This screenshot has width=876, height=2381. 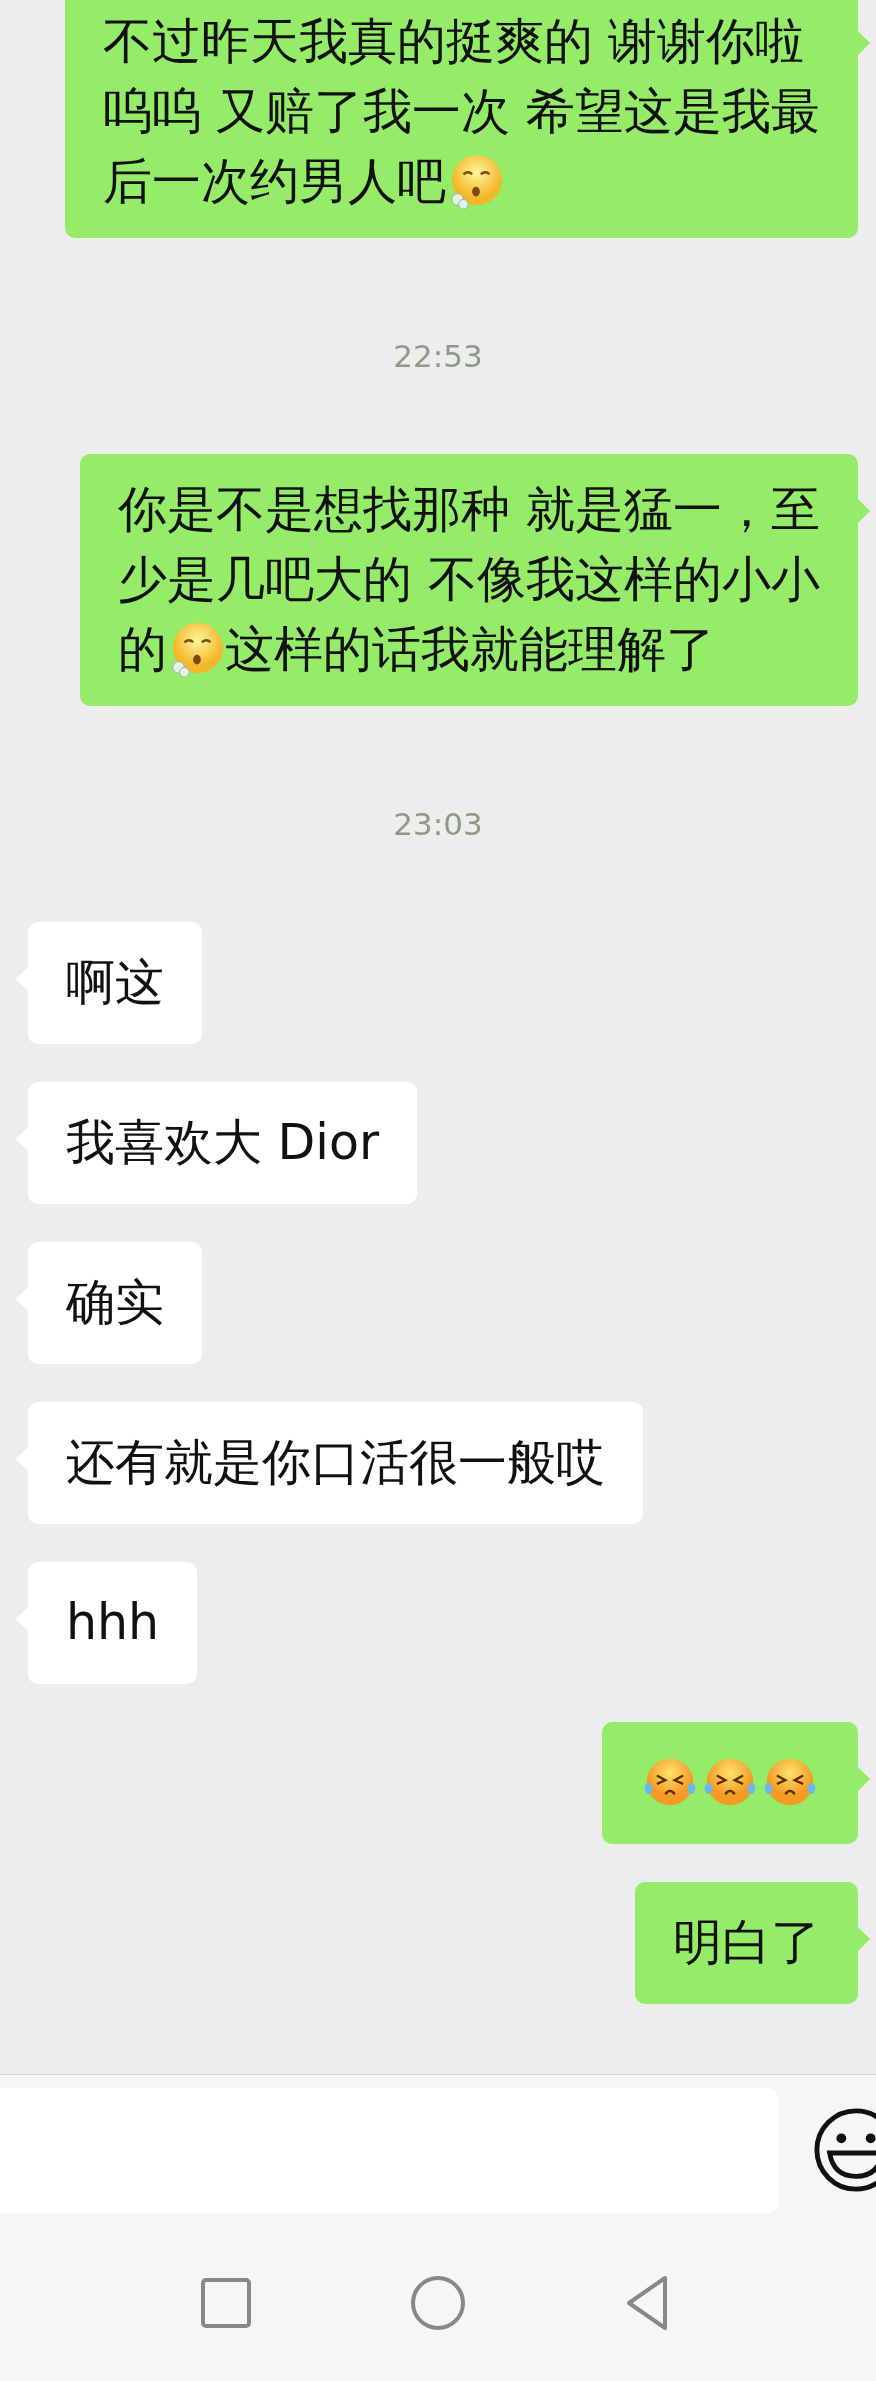 What do you see at coordinates (115, 1303) in the screenshot?
I see `message-text: 确实` at bounding box center [115, 1303].